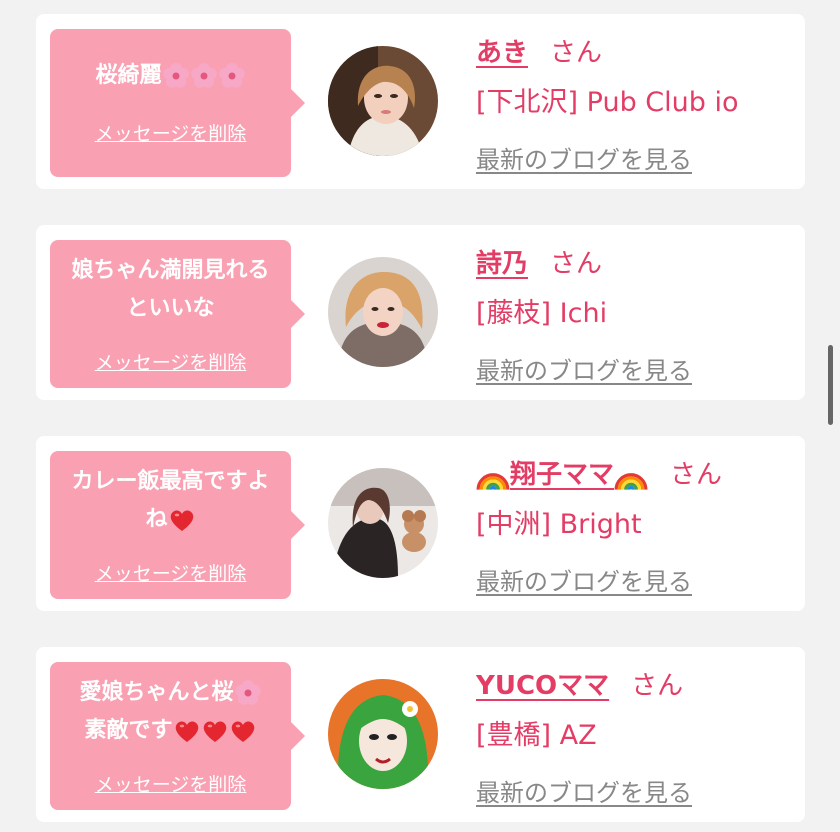 This screenshot has height=832, width=840. Describe the element at coordinates (542, 686) in the screenshot. I see `cast-name-link: YUCOママ` at that location.